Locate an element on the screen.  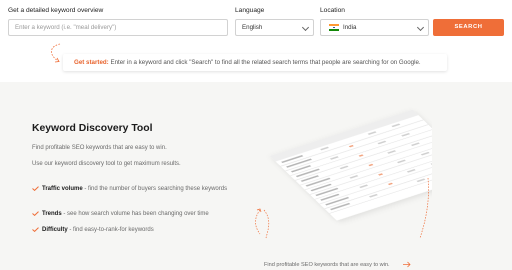
search-button: SEARCH is located at coordinates (468, 27).